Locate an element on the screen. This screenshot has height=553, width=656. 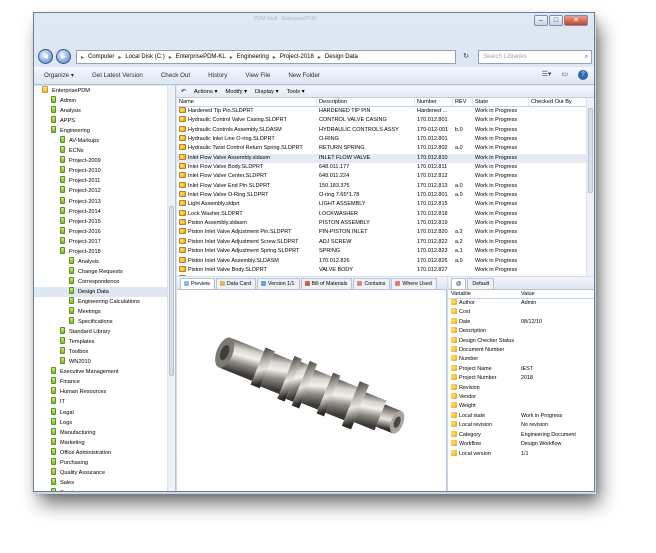
property-row: Local state Work in Progress is located at coordinates (521, 416).